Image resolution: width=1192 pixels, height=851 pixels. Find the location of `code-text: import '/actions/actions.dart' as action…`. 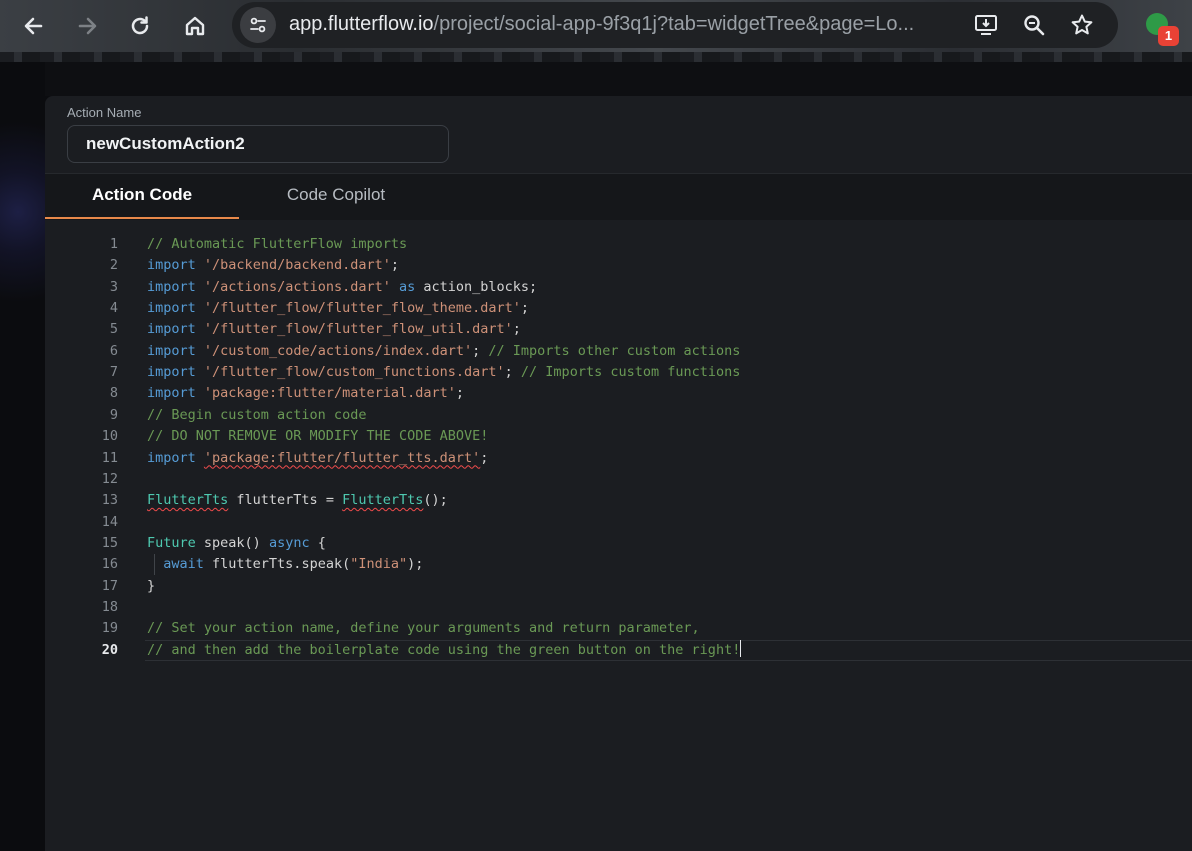

code-text: import '/actions/actions.dart' as action… is located at coordinates (342, 287).